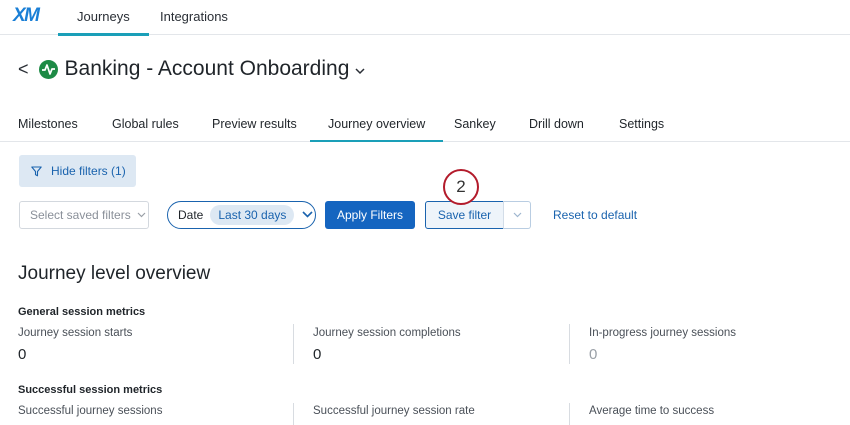 This screenshot has height=425, width=850. What do you see at coordinates (376, 129) in the screenshot?
I see `tab-journey-overview: Journey overview` at bounding box center [376, 129].